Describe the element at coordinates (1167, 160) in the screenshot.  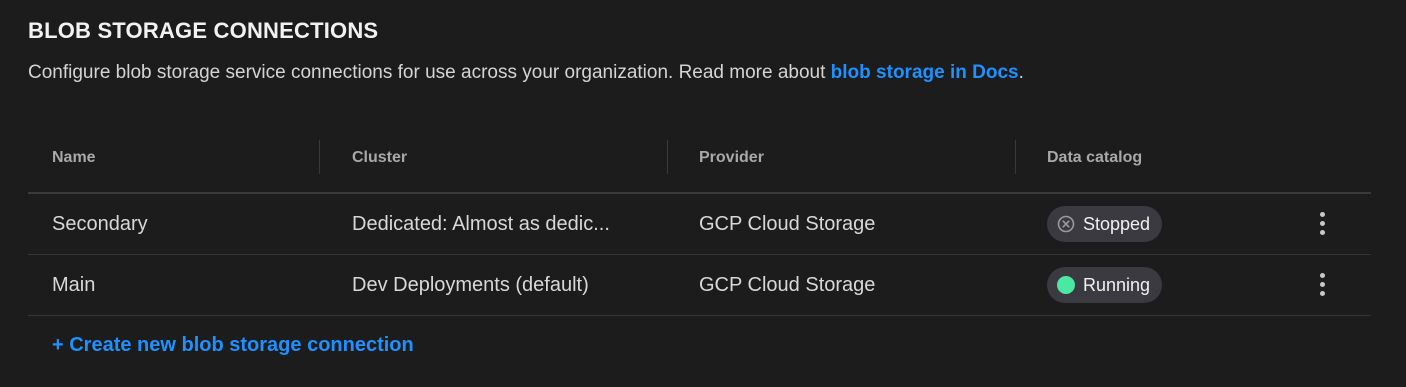
I see `column-header-data-catalog: Data catalog` at that location.